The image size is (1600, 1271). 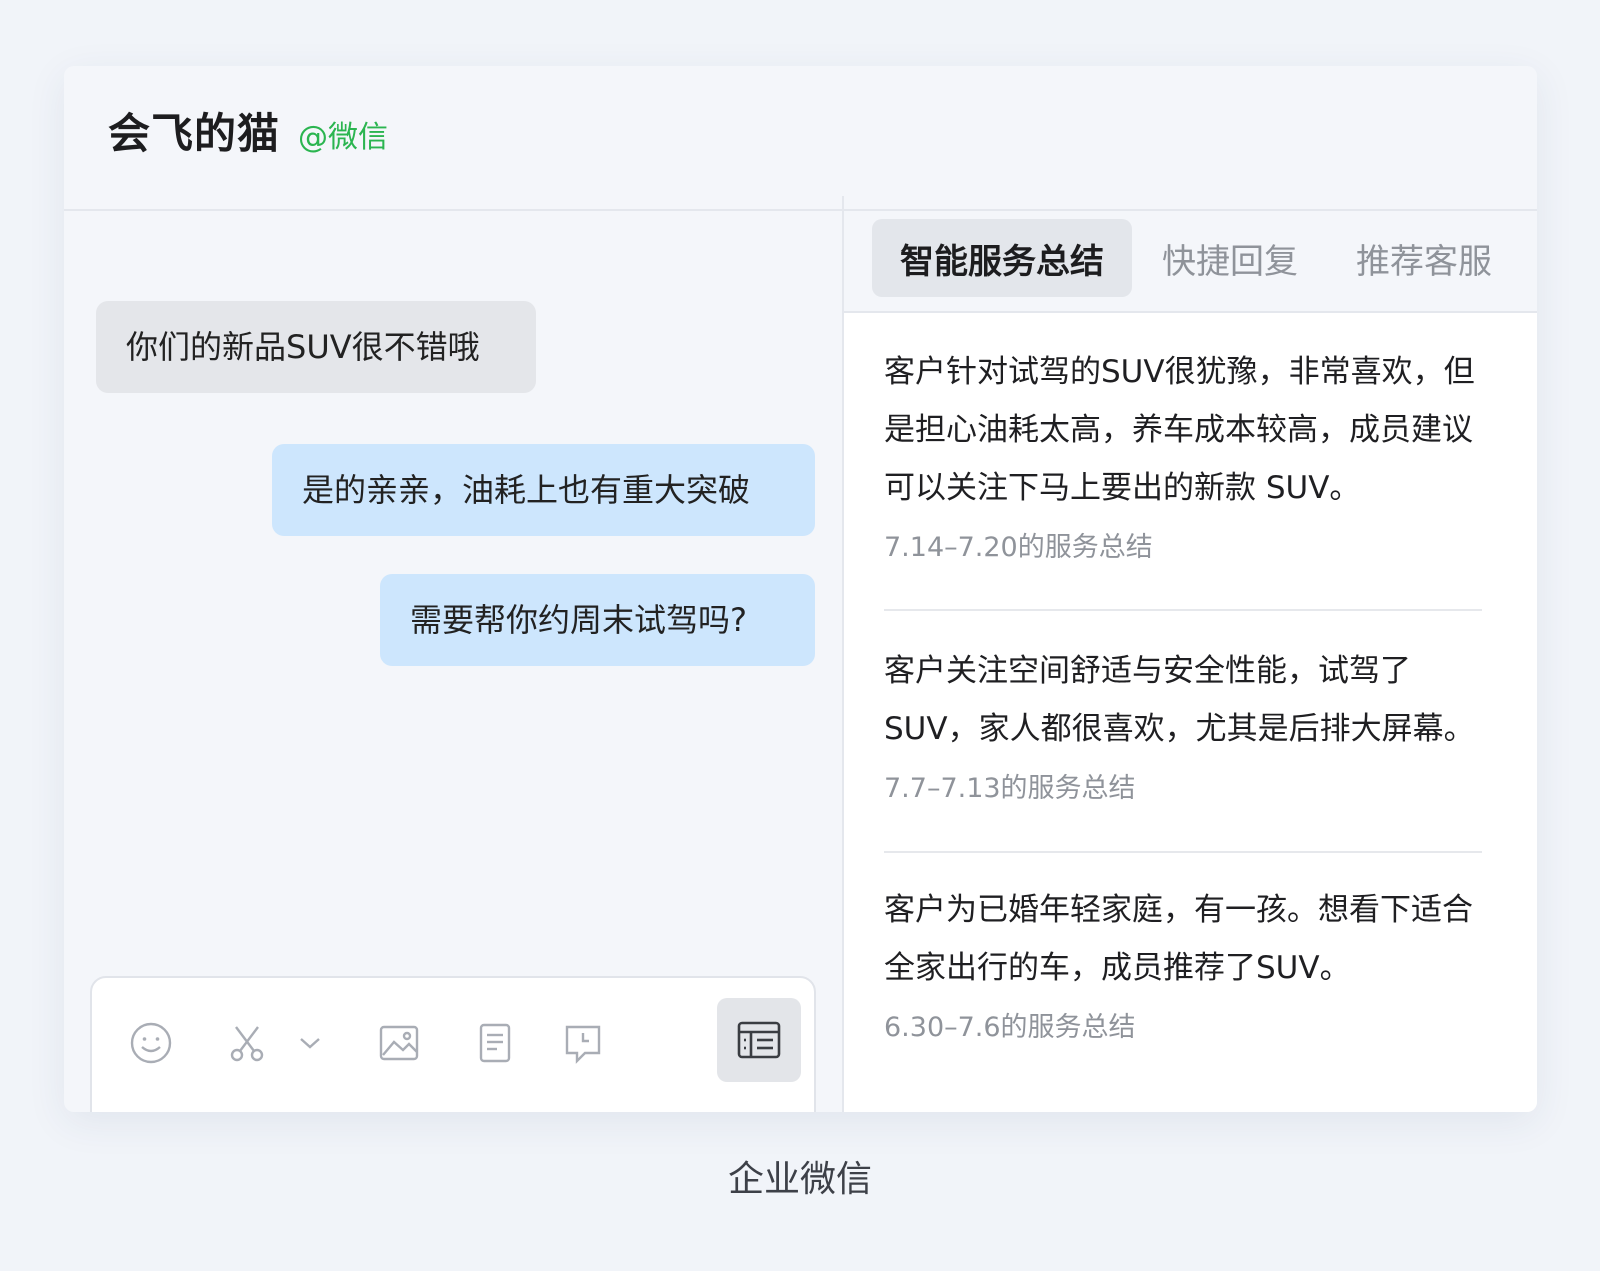 What do you see at coordinates (1010, 1027) in the screenshot?
I see `summary-period: 6.30–7.6的服务总结` at bounding box center [1010, 1027].